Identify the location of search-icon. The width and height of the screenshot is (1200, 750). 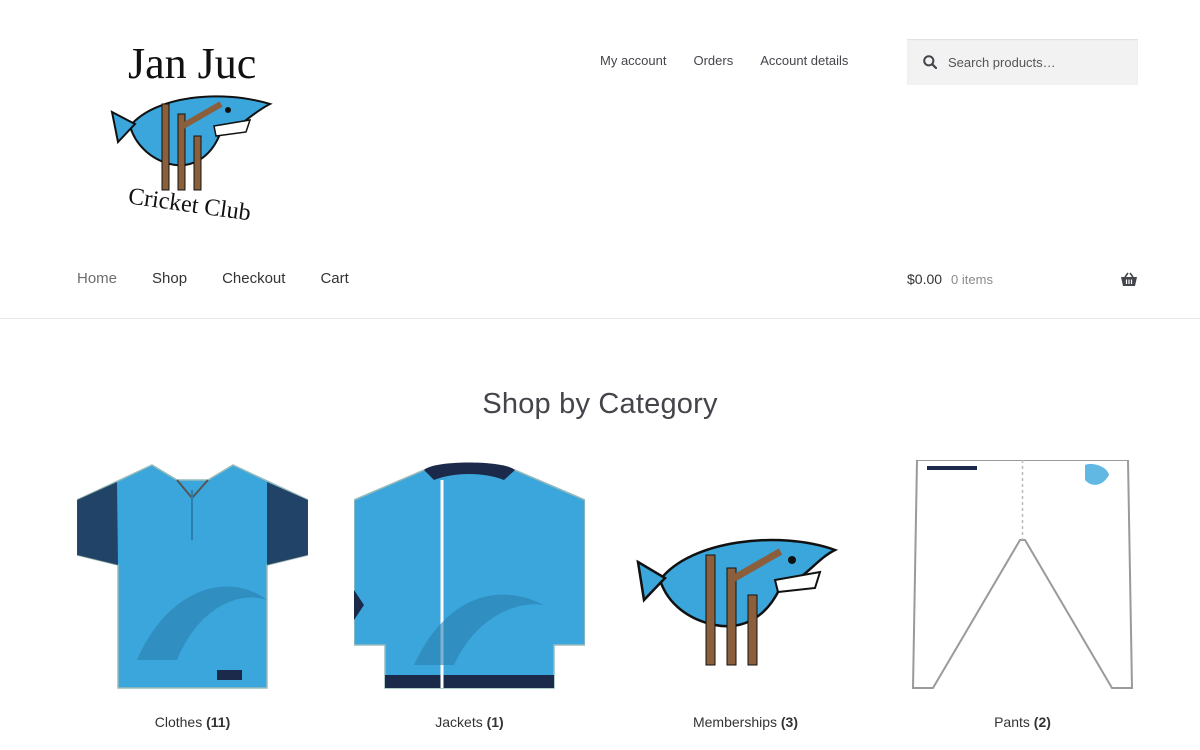
(930, 62).